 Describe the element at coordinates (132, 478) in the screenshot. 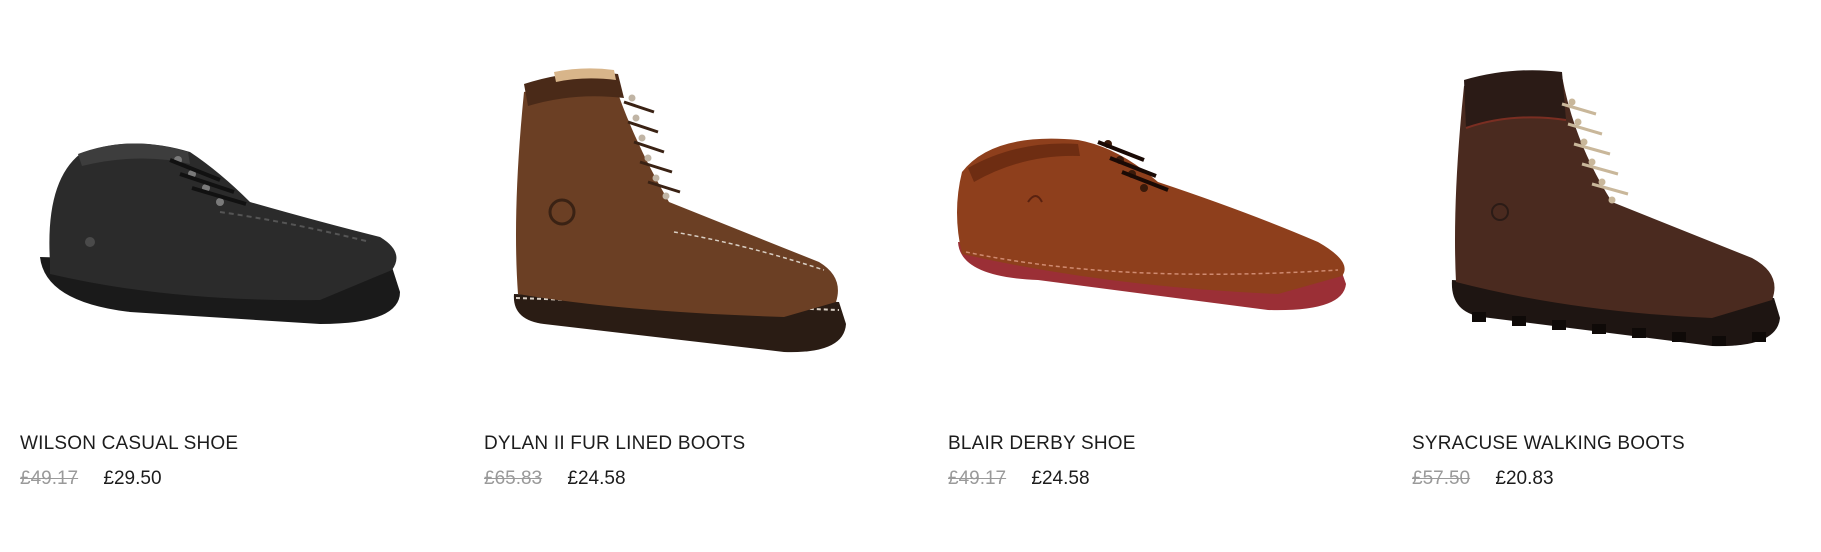

I see `sale-price: £29.50` at that location.